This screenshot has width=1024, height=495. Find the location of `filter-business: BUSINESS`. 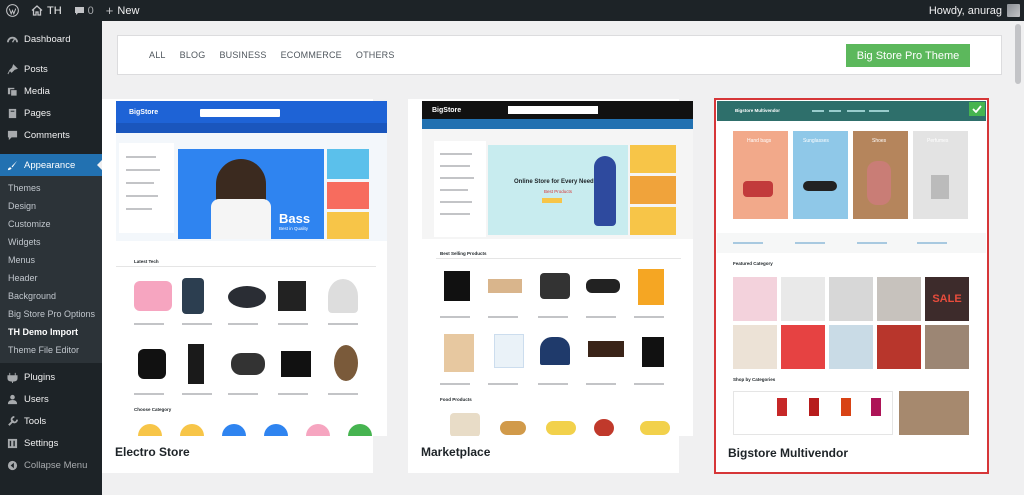

filter-business: BUSINESS is located at coordinates (242, 55).